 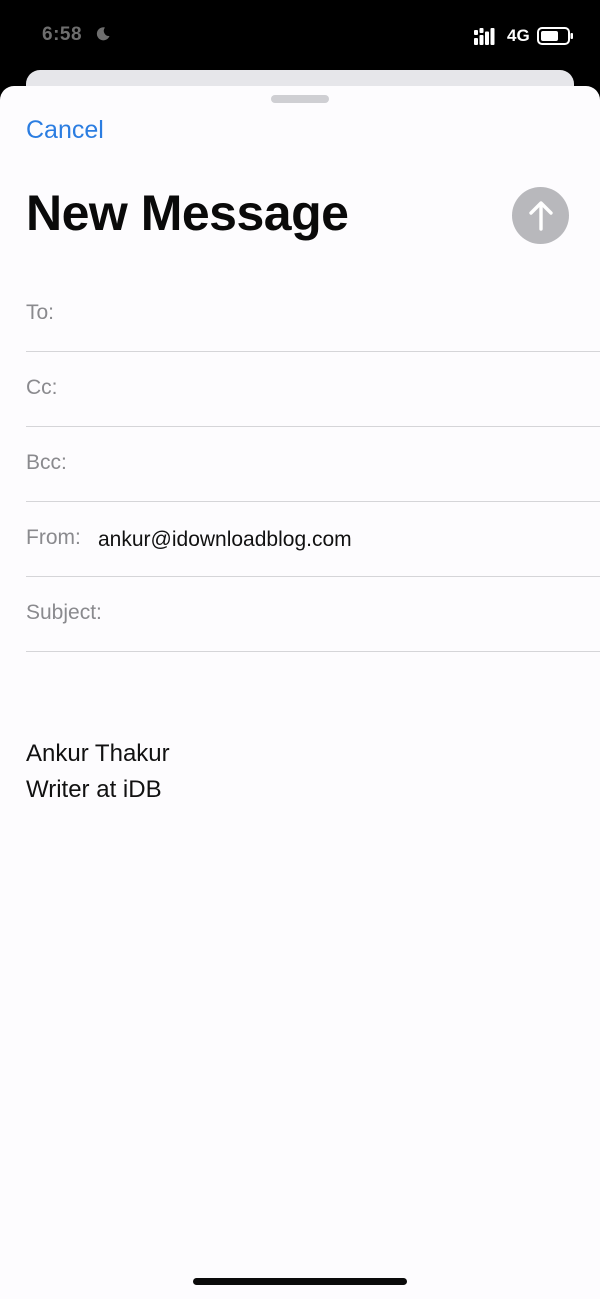 I want to click on page-title: New Message, so click(x=187, y=213).